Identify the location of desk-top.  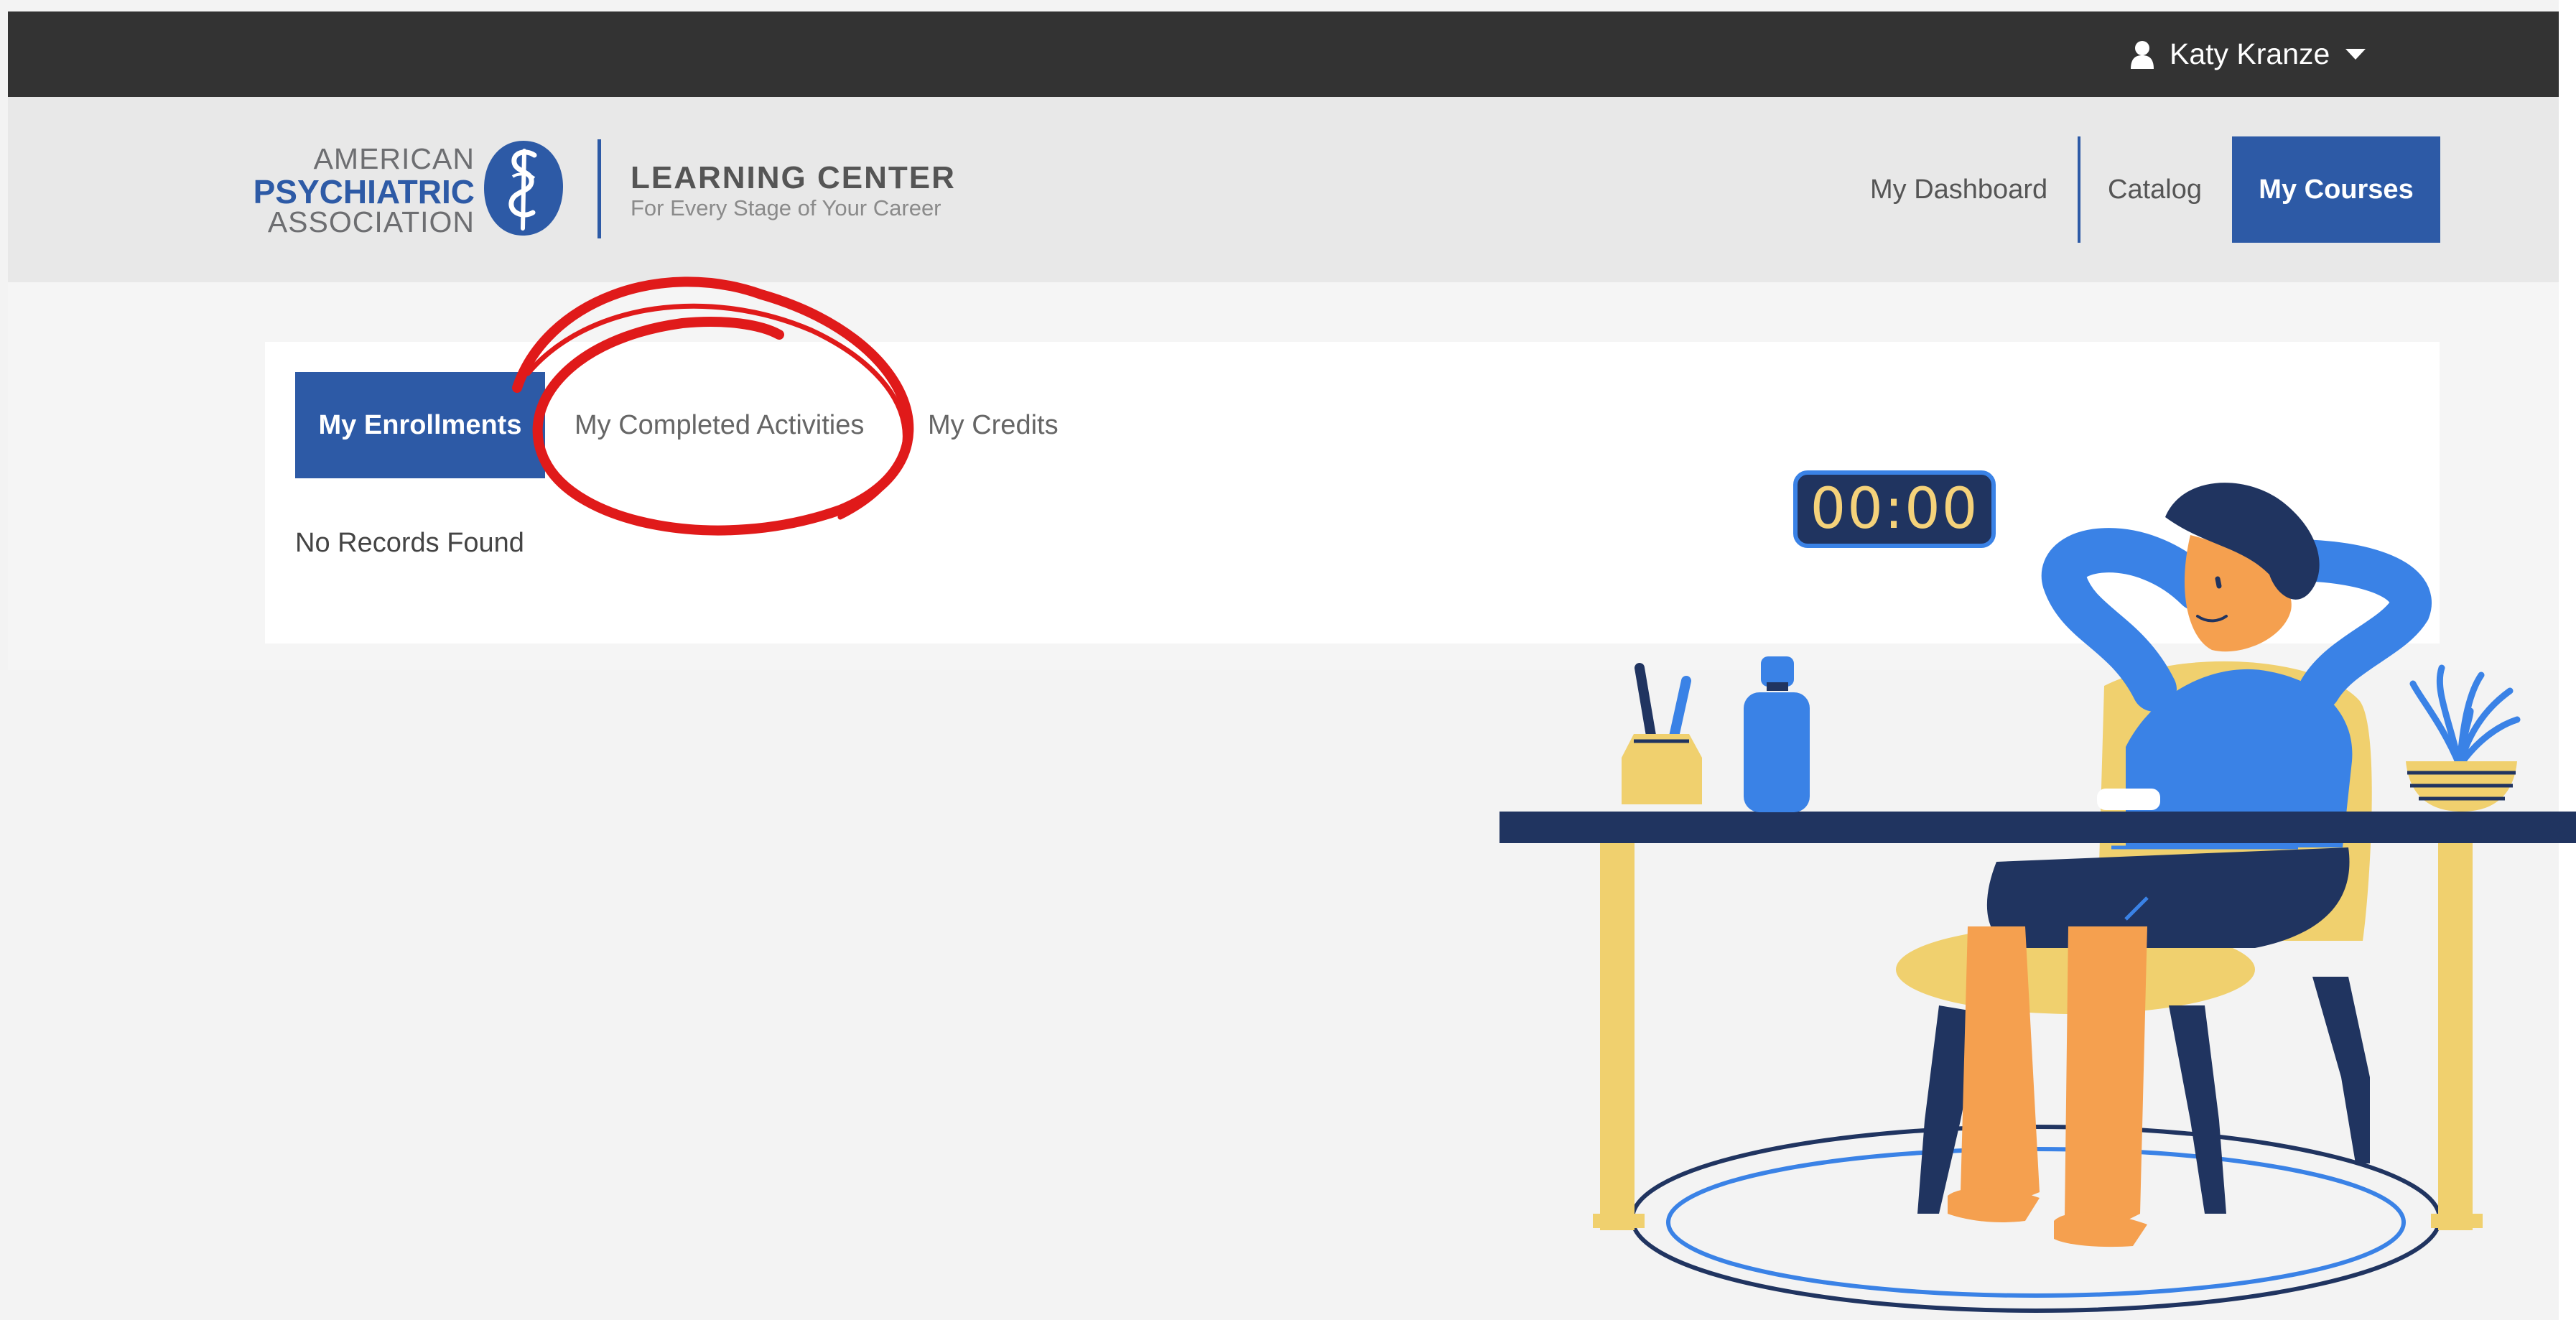
(2037, 819).